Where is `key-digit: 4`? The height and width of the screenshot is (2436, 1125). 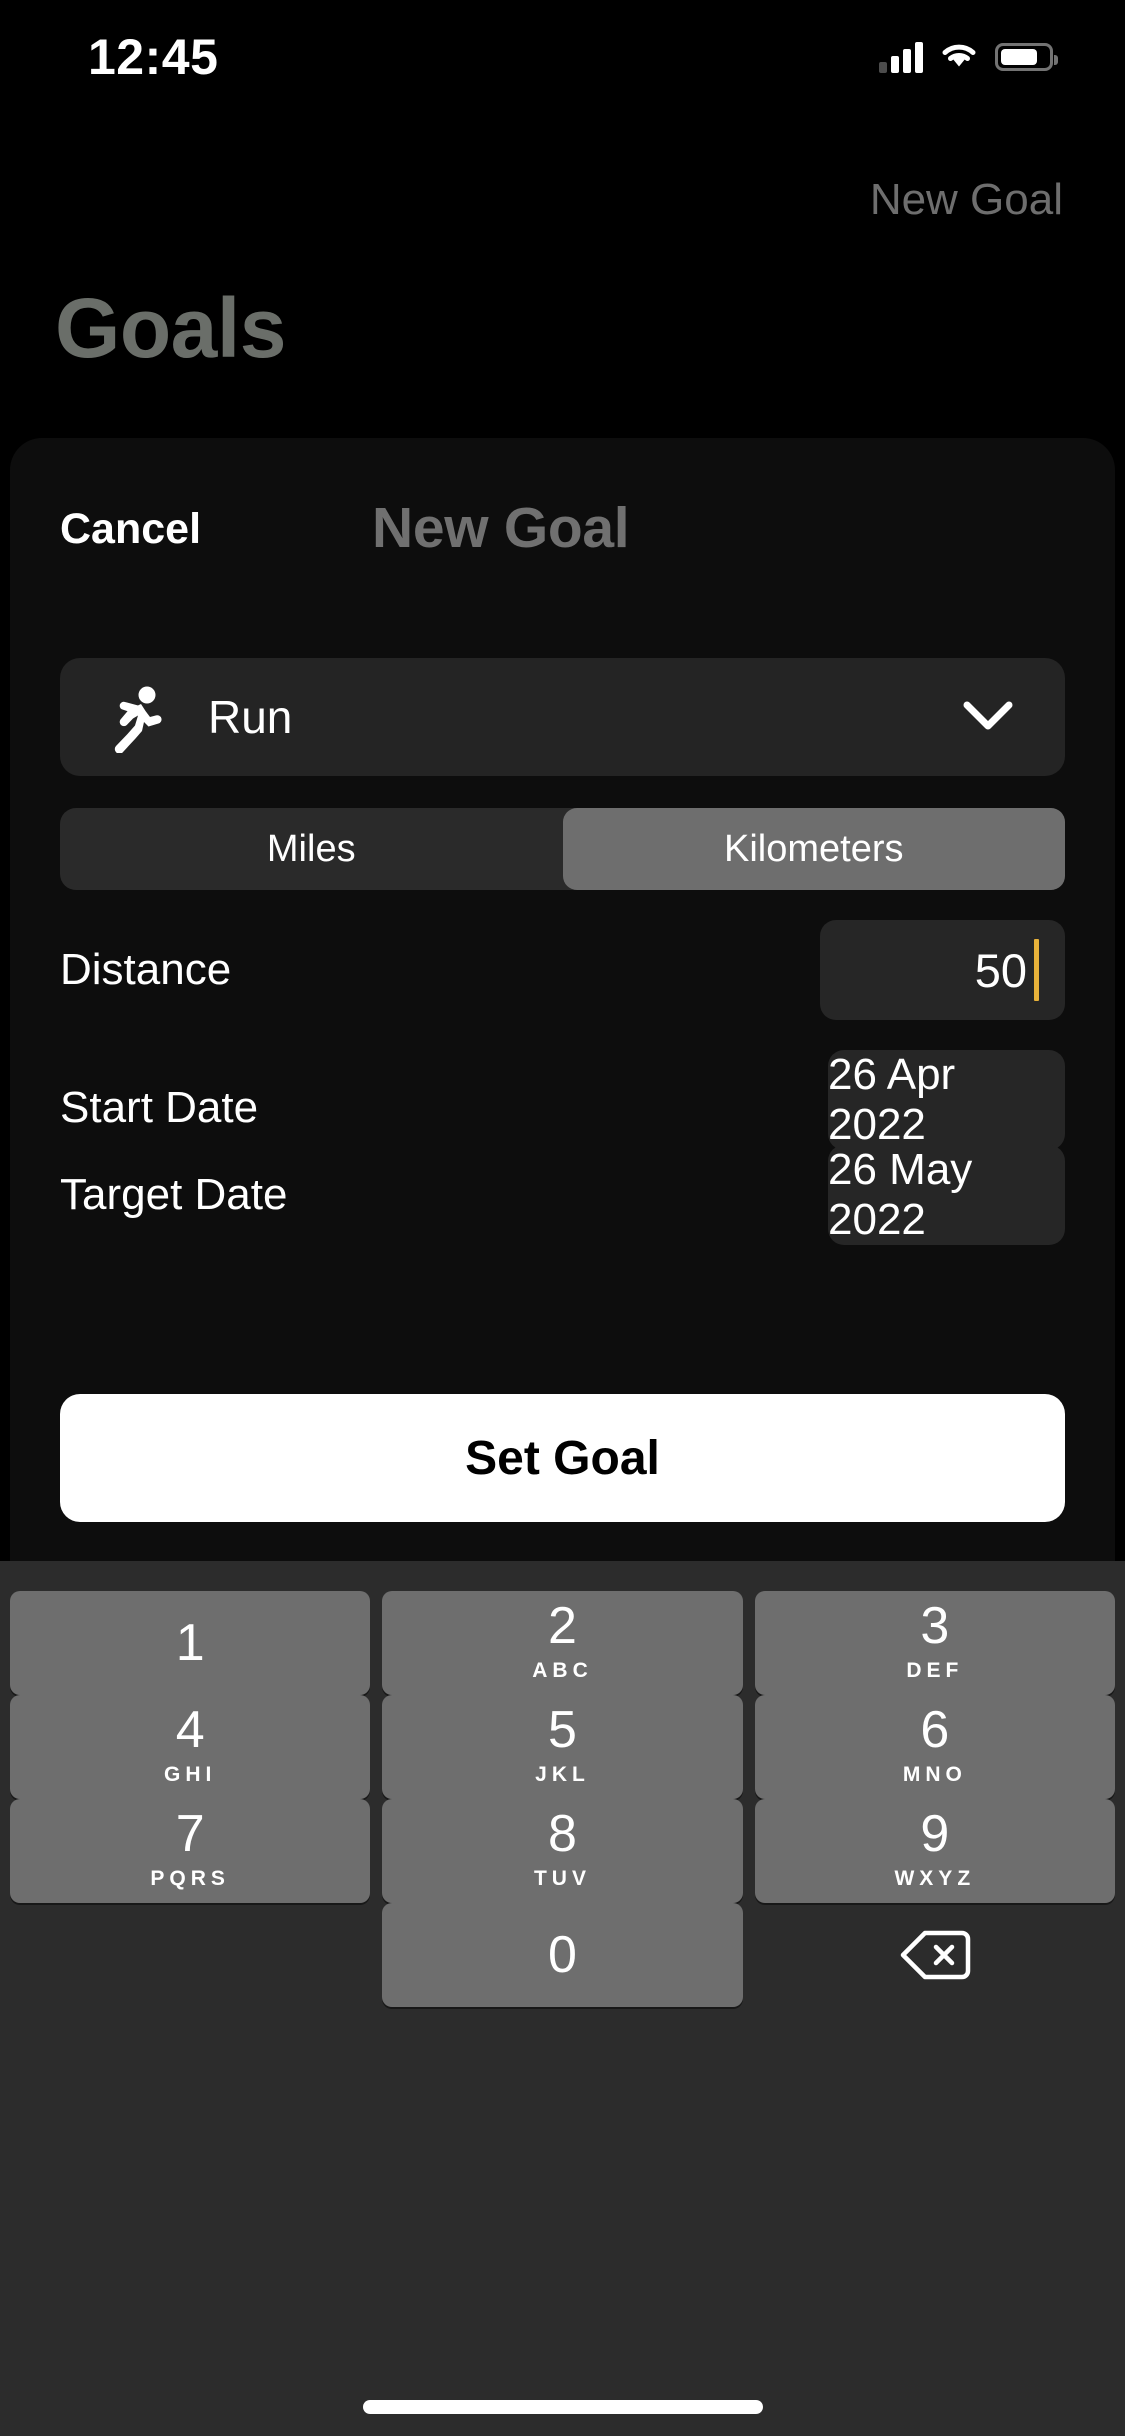
key-digit: 4 is located at coordinates (190, 1729).